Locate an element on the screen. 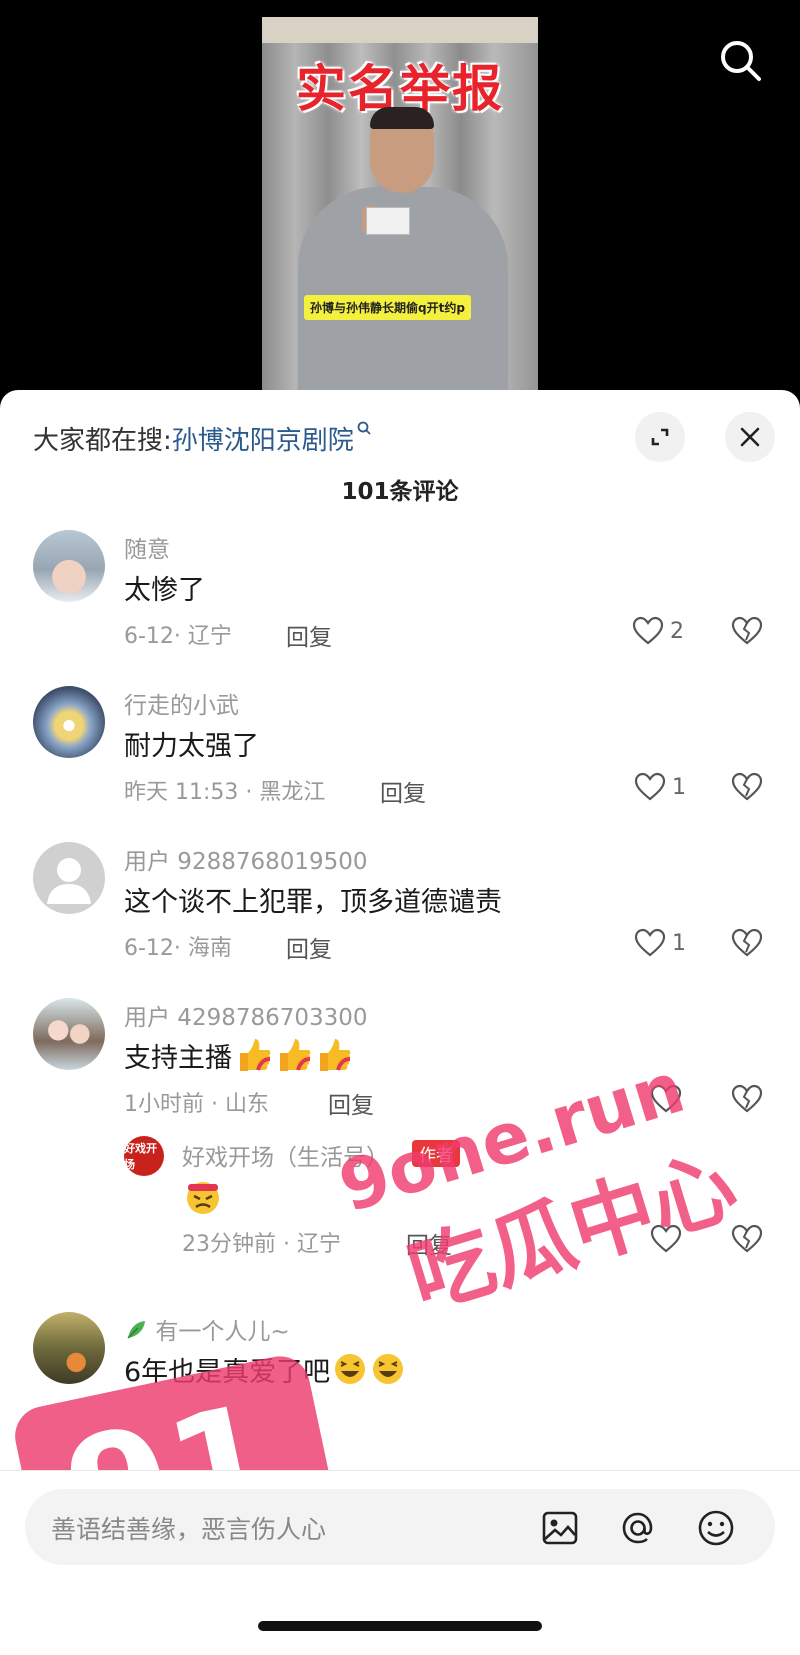 This screenshot has width=800, height=1655. comment-count: 101条评论 is located at coordinates (400, 492).